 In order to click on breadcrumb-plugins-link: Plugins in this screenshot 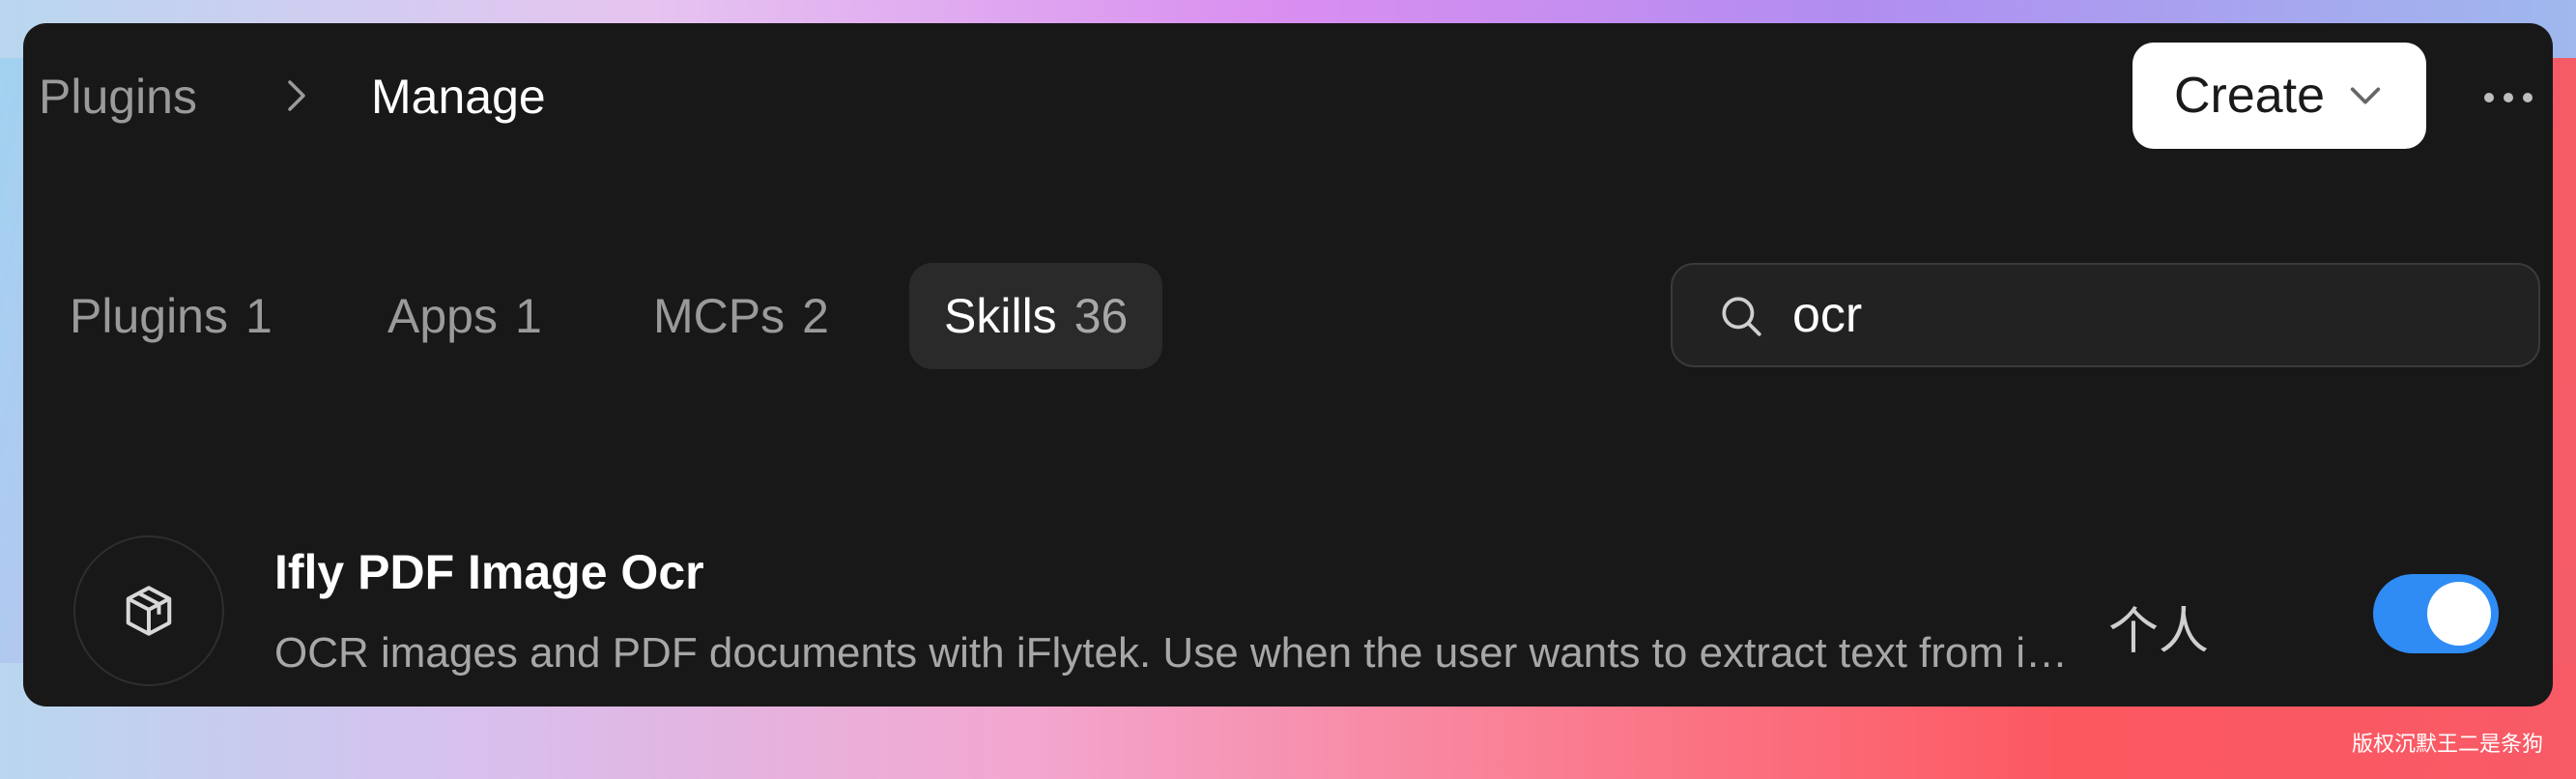, I will do `click(118, 97)`.